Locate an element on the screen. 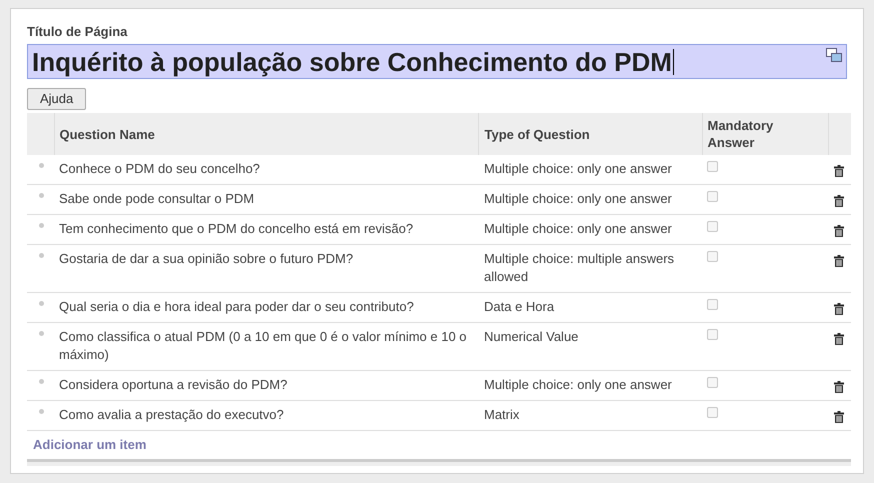  column-header: Mandatory Answer is located at coordinates (741, 134).